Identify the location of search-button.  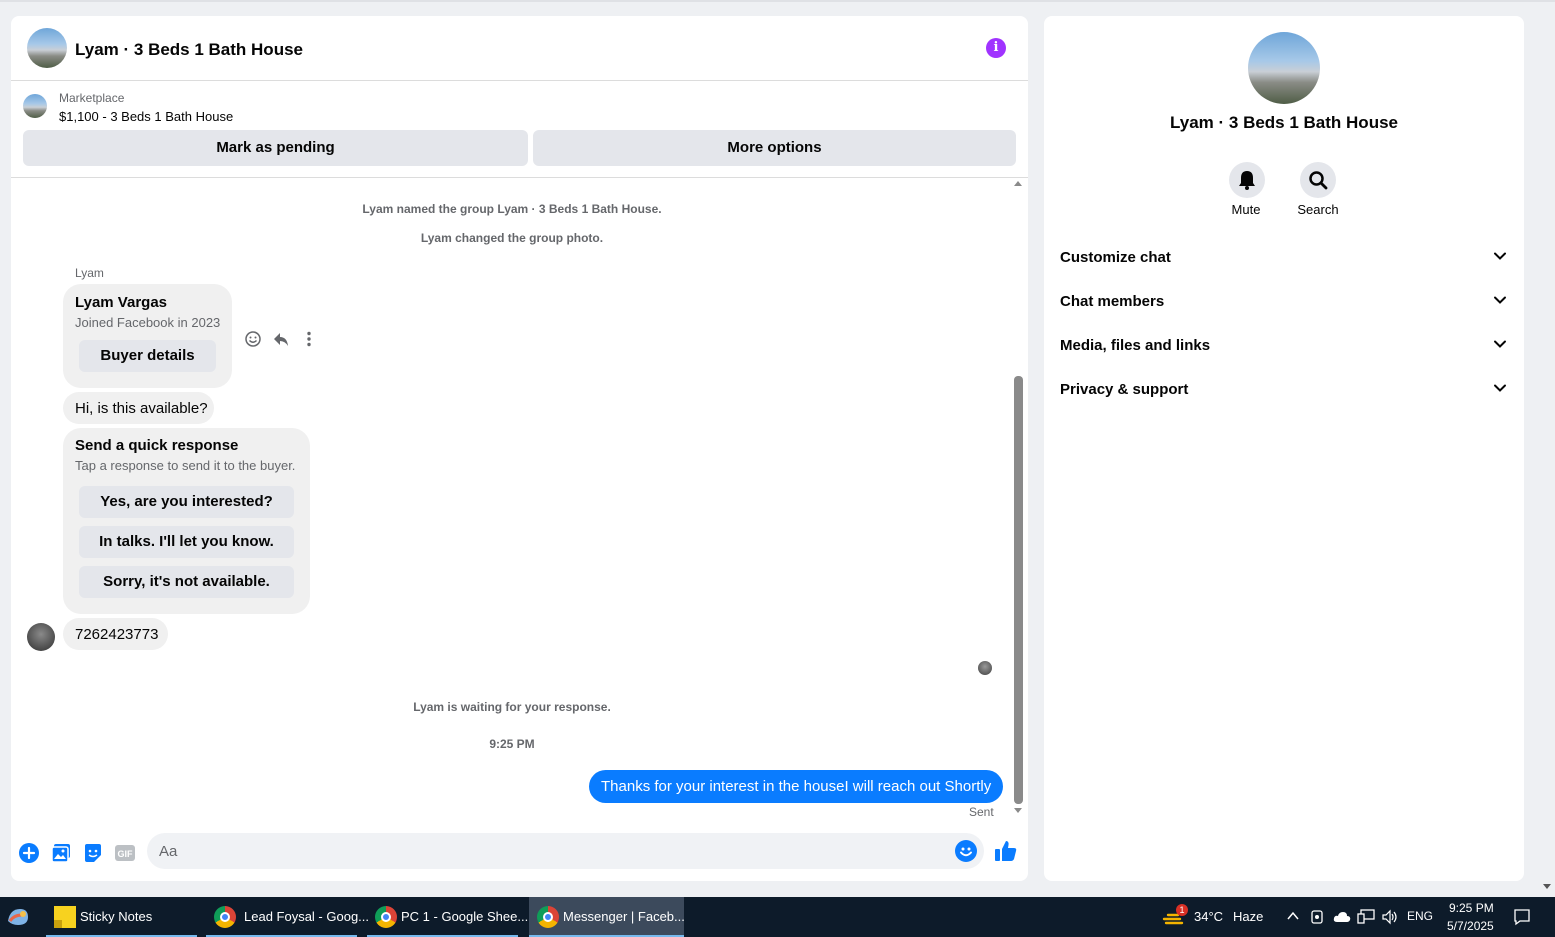
(1318, 180).